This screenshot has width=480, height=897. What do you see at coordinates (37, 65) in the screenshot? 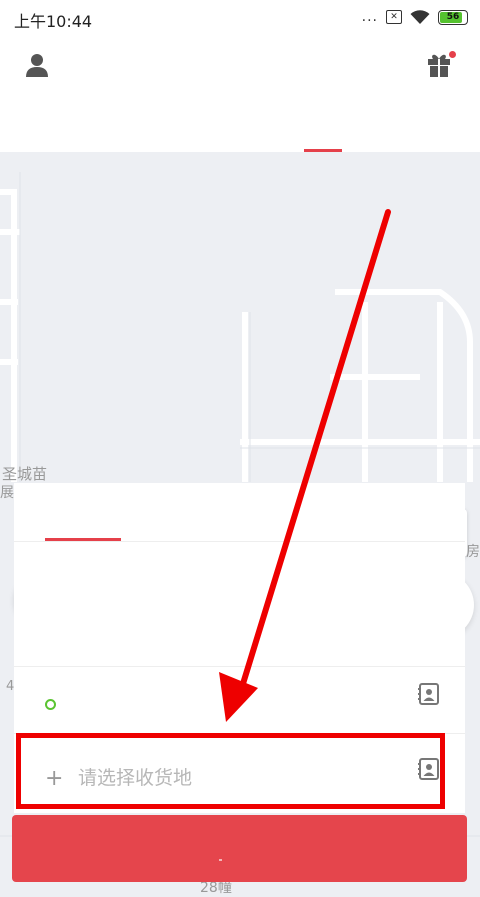
I see `avatar-icon` at bounding box center [37, 65].